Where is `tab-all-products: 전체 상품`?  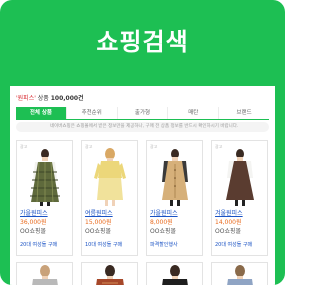
tab-all-products: 전체 상품 is located at coordinates (41, 113).